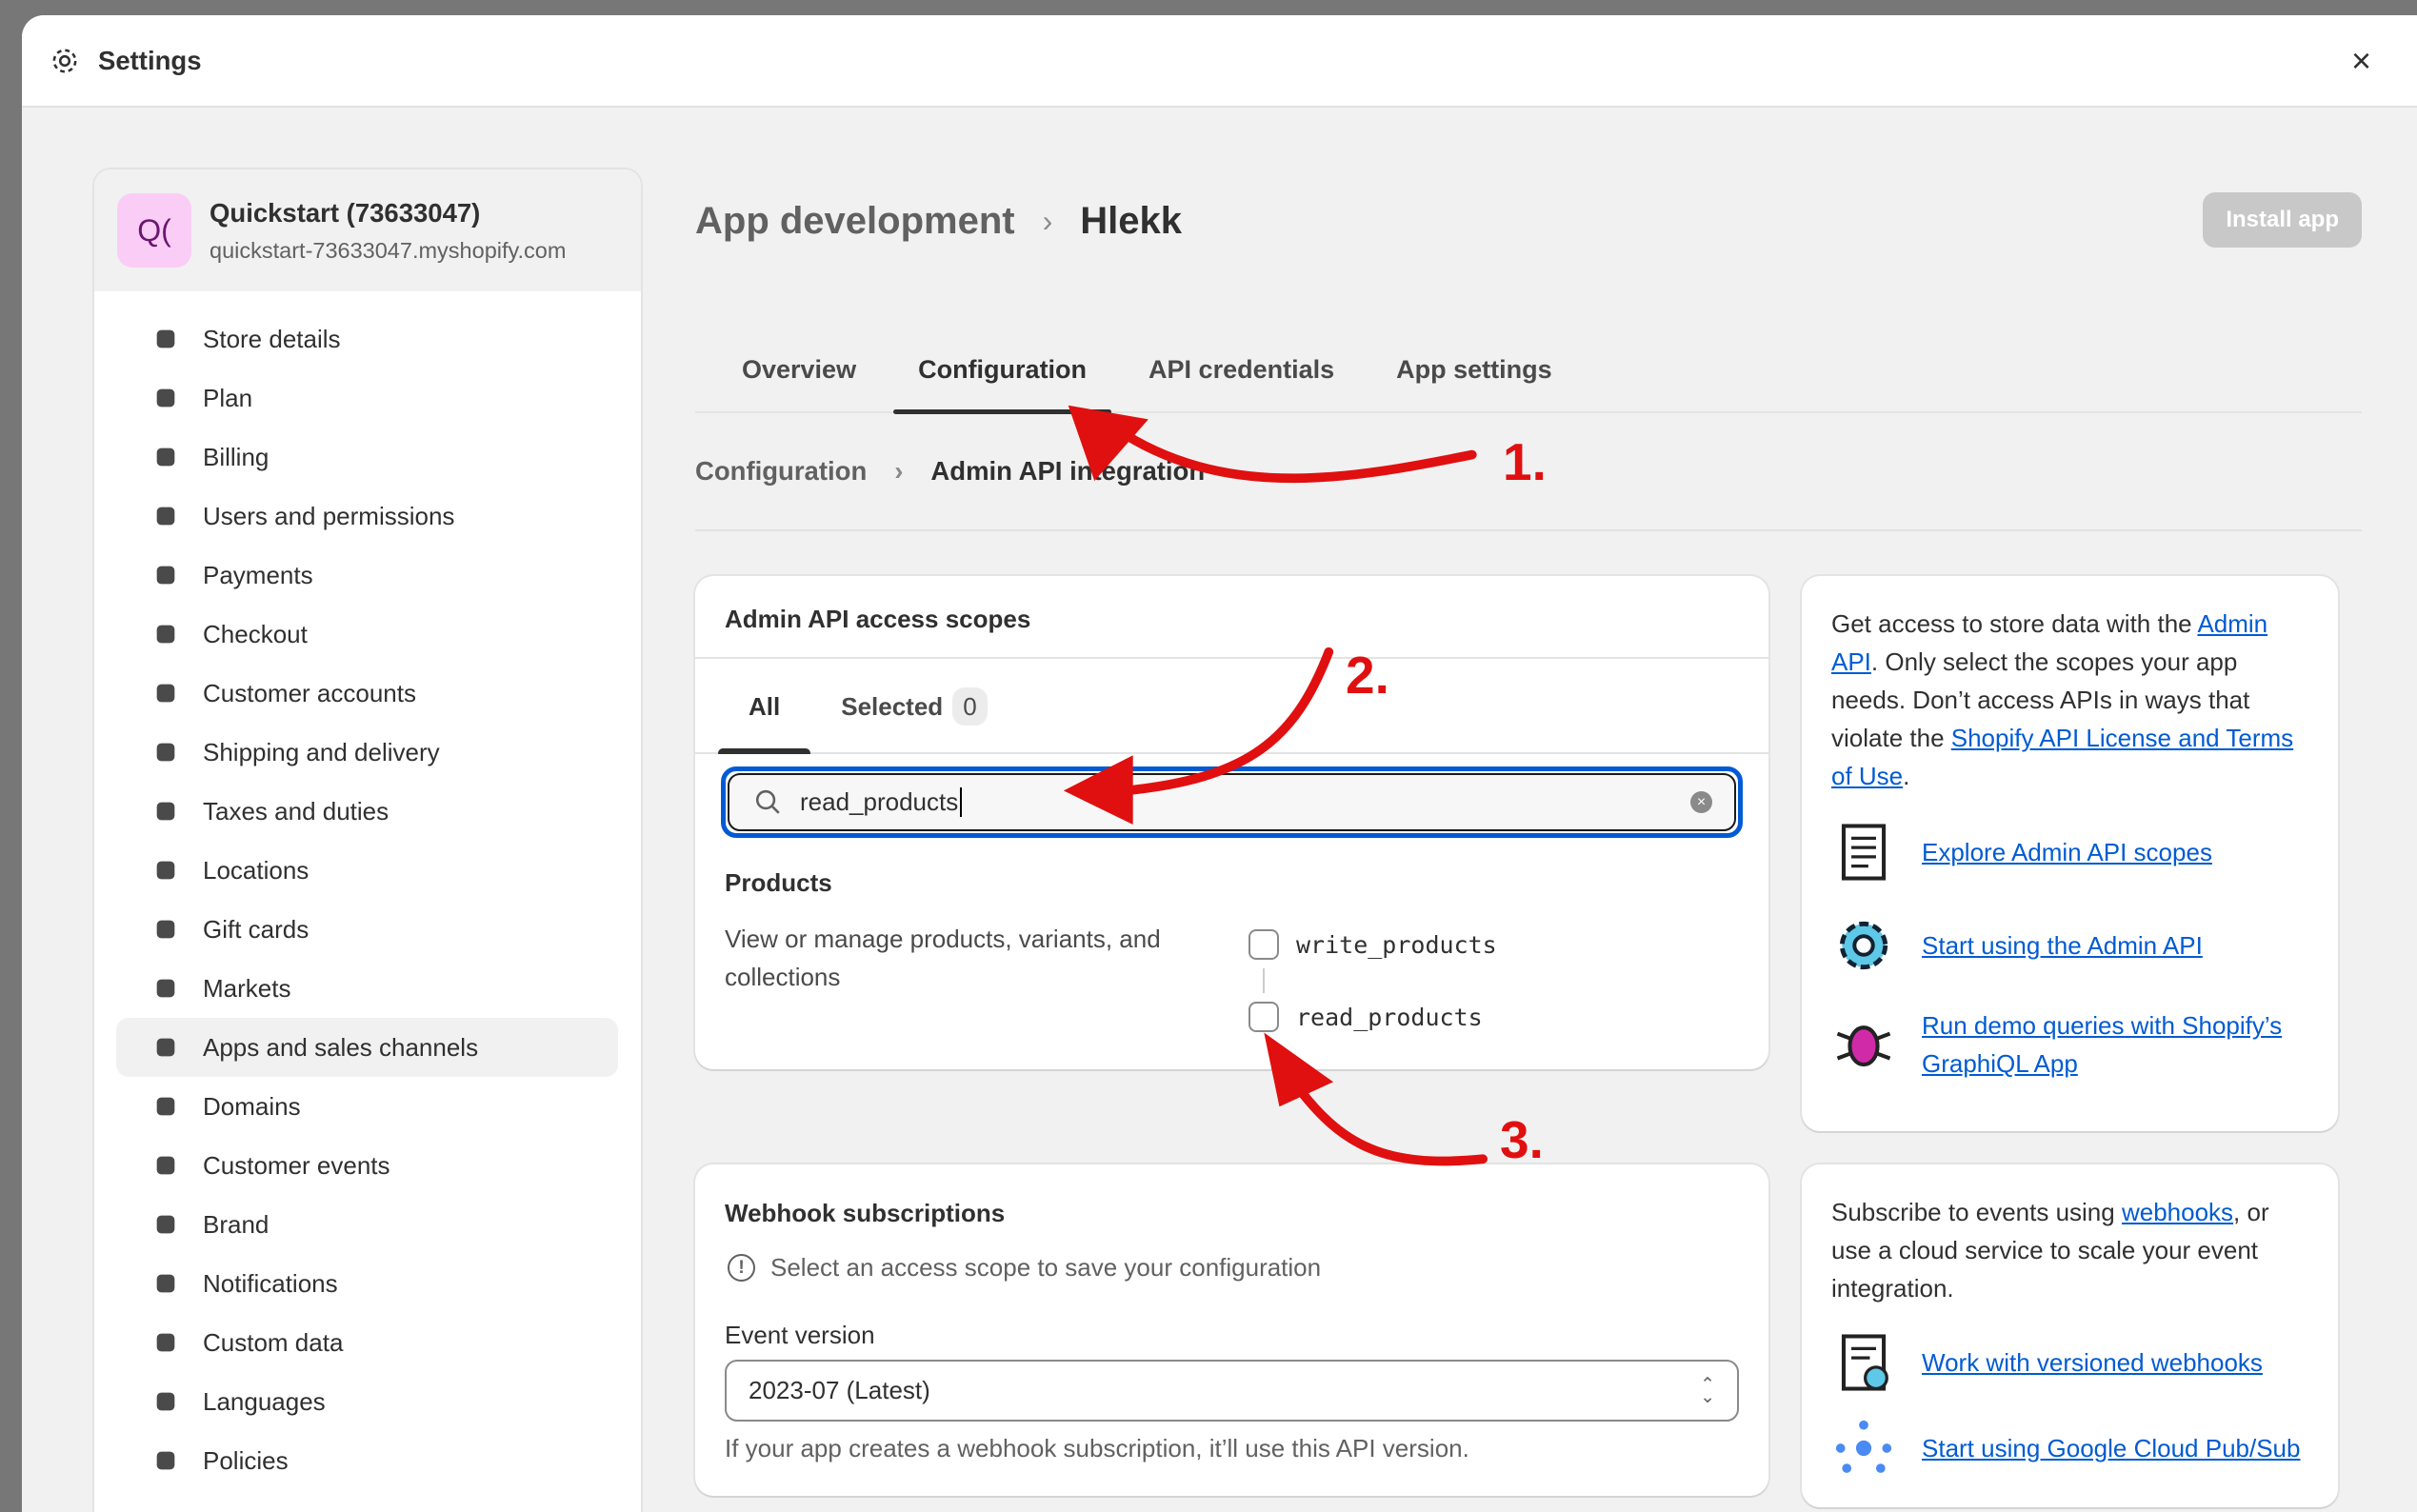  Describe the element at coordinates (1232, 802) in the screenshot. I see `scope-search-input: read_products ×` at that location.